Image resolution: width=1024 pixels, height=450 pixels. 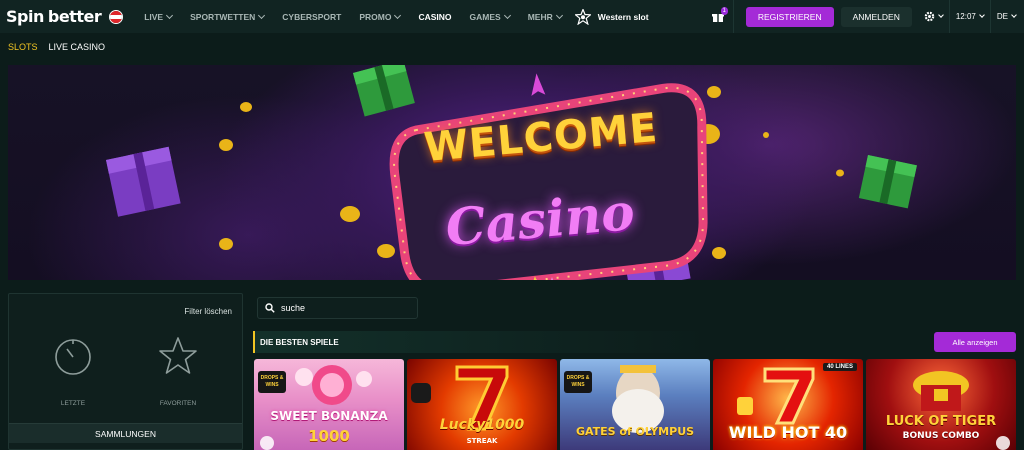 I want to click on logo-better: better, so click(x=74, y=16).